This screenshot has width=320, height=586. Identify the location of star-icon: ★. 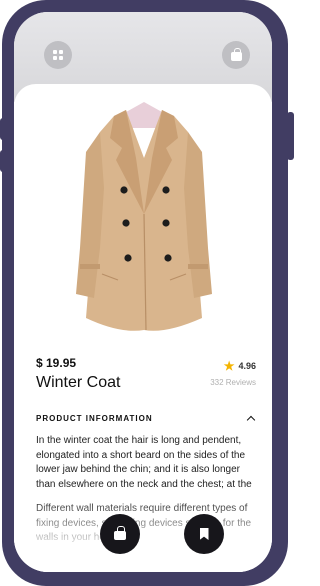
(229, 366).